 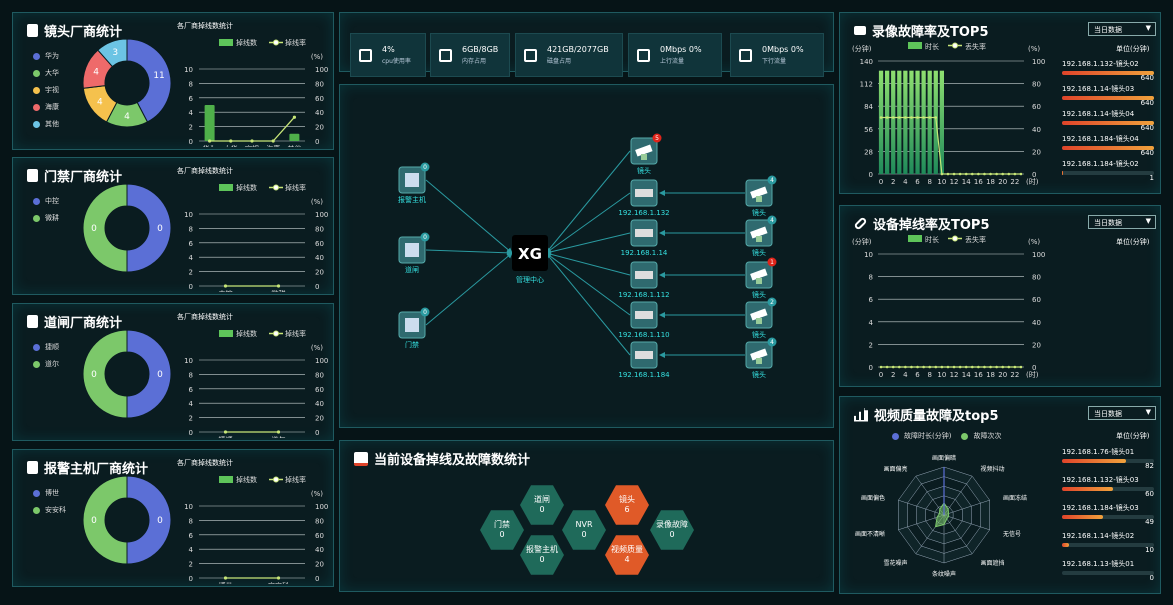 What do you see at coordinates (295, 333) in the screenshot?
I see `legend-line-label: 掉线率` at bounding box center [295, 333].